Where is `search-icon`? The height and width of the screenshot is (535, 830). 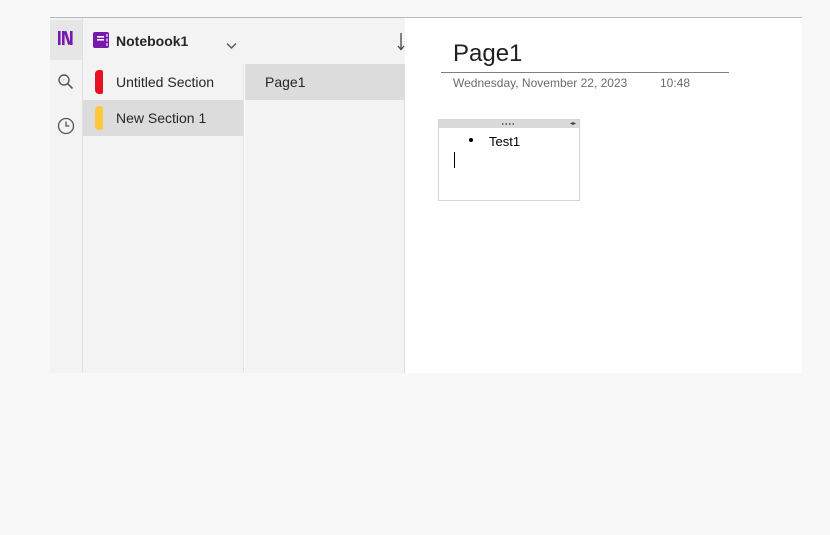
search-icon is located at coordinates (66, 84).